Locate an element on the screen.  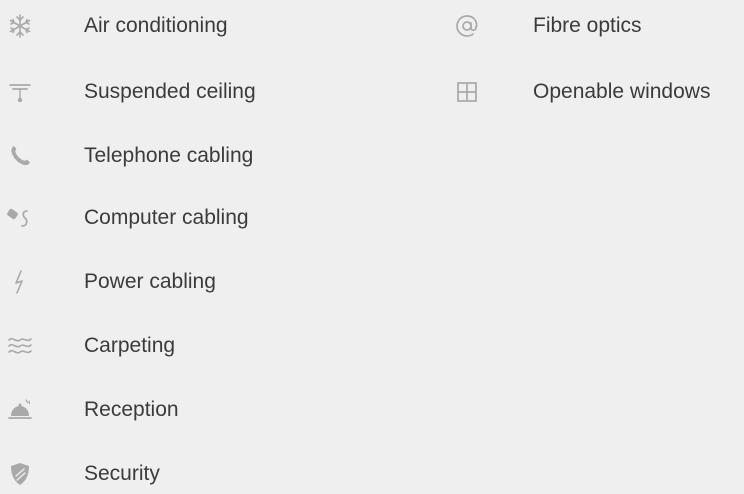
window-icon is located at coordinates (467, 92).